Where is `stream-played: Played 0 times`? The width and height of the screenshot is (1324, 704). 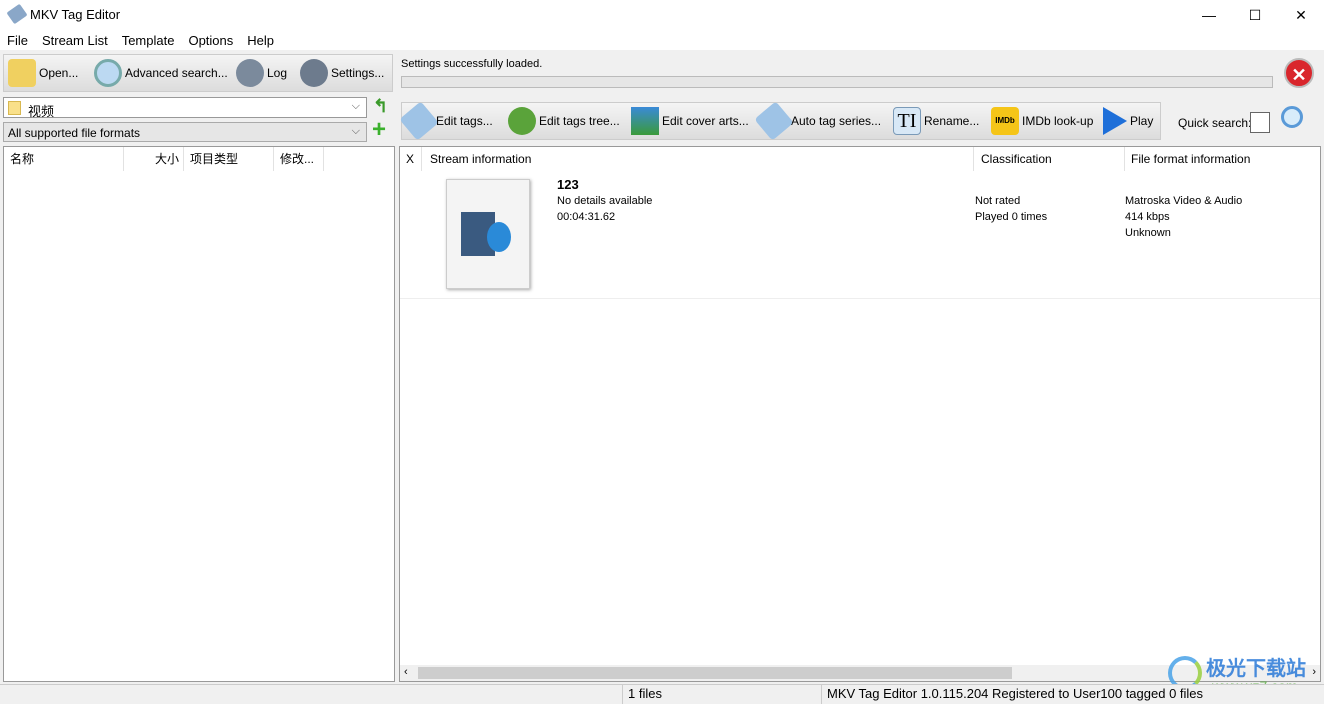 stream-played: Played 0 times is located at coordinates (1011, 217).